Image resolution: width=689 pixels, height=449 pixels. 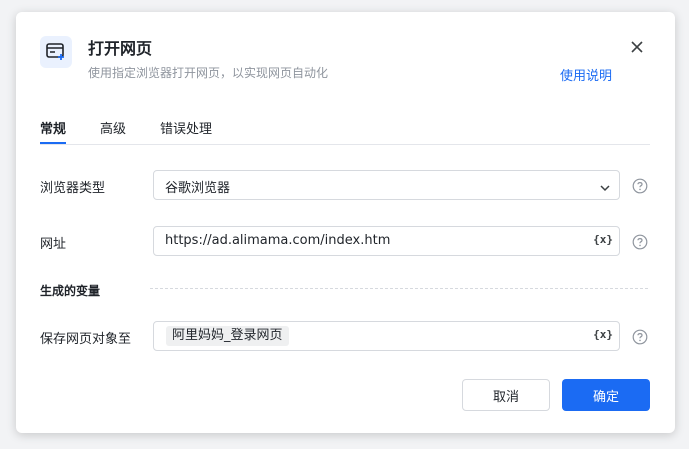 I want to click on browser-type-select: 谷歌浏览器, so click(x=386, y=185).